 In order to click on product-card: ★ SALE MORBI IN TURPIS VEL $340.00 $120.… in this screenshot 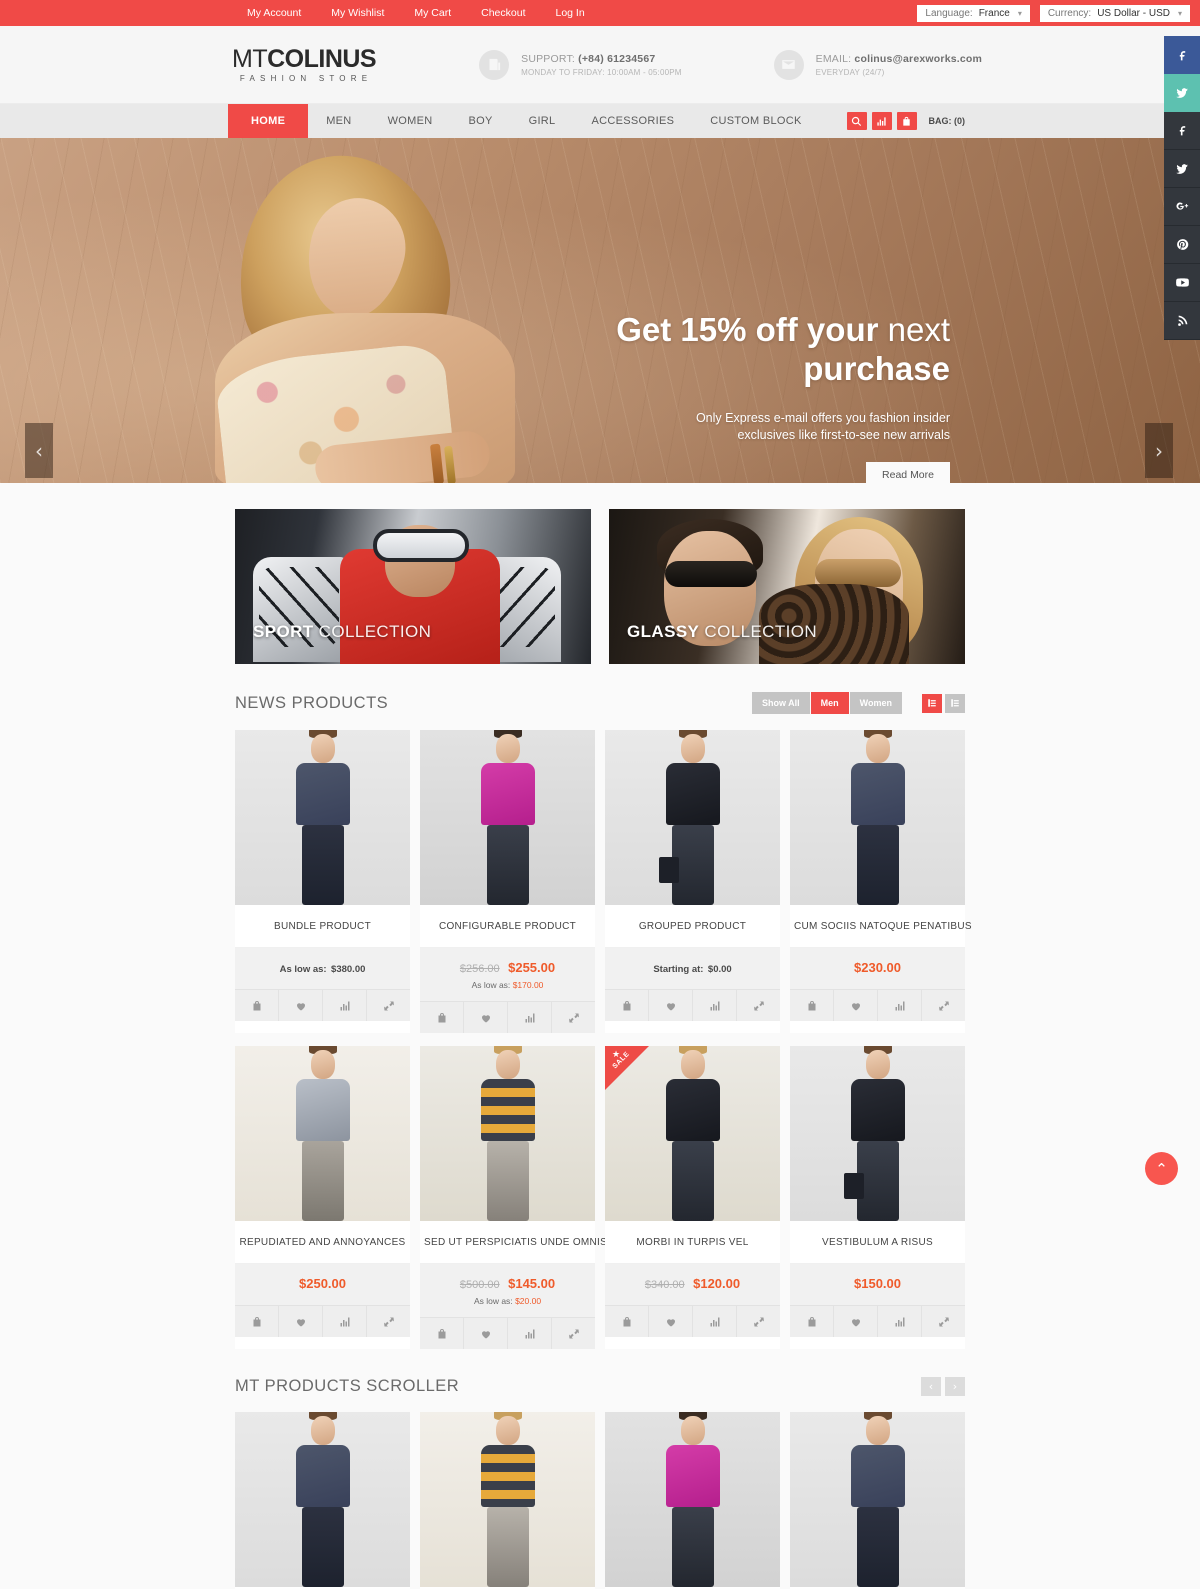, I will do `click(692, 1197)`.